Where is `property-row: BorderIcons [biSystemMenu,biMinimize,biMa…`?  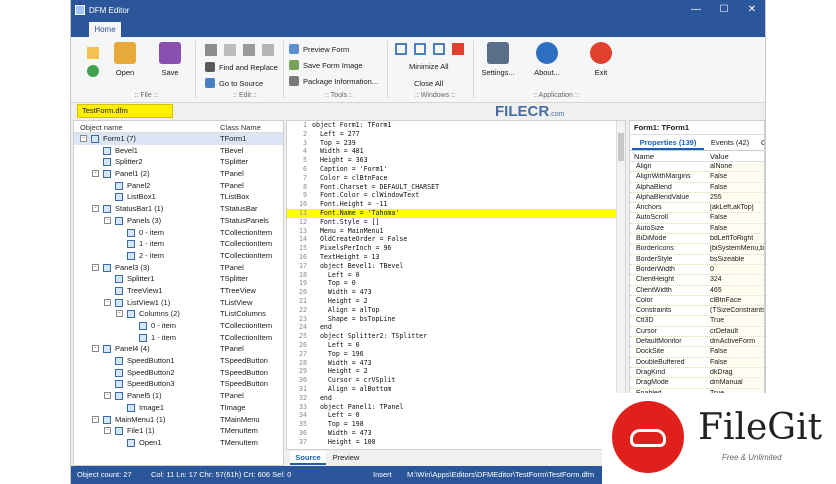 property-row: BorderIcons [biSystemMenu,biMinimize,biMa… is located at coordinates (697, 249).